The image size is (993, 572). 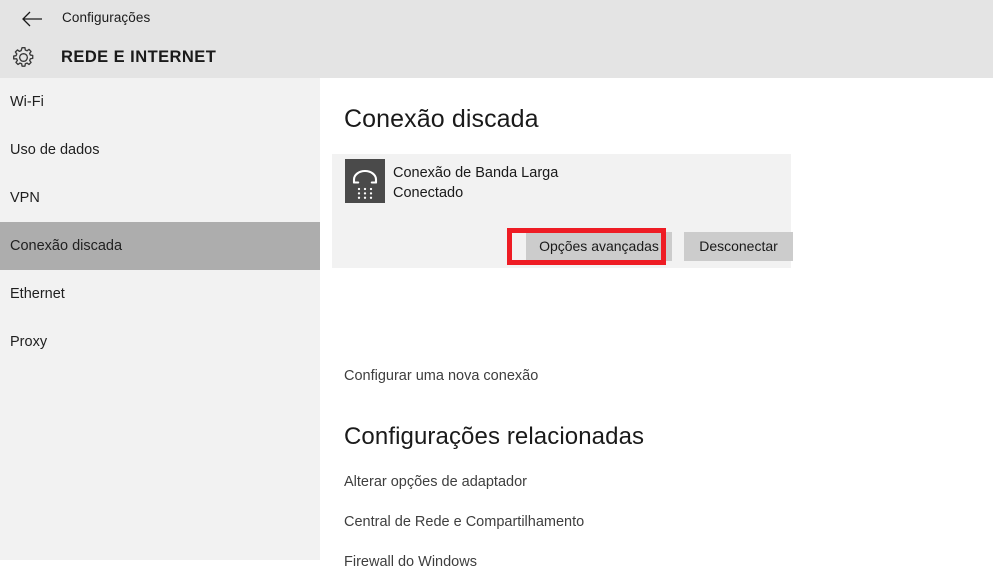 What do you see at coordinates (23, 57) in the screenshot?
I see `gear-icon` at bounding box center [23, 57].